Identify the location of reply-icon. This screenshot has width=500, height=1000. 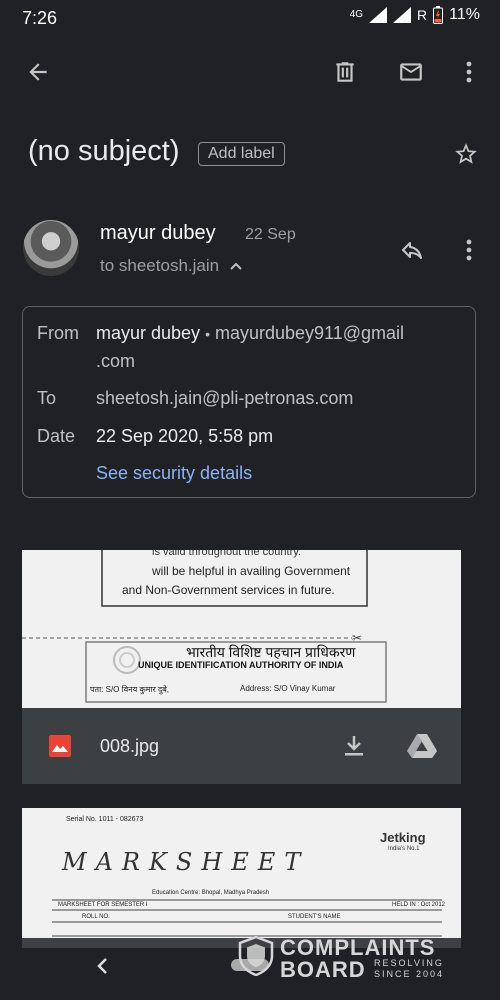
(412, 250).